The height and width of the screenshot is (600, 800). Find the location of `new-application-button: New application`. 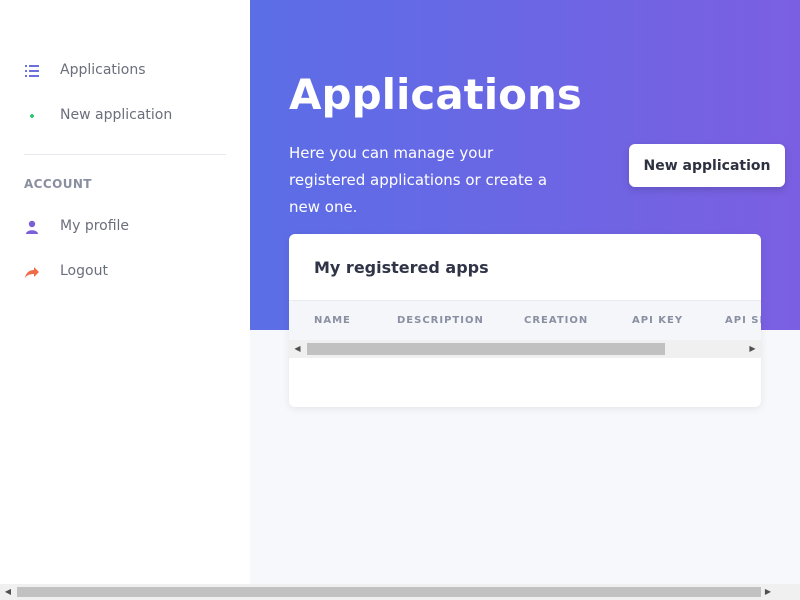

new-application-button: New application is located at coordinates (707, 165).